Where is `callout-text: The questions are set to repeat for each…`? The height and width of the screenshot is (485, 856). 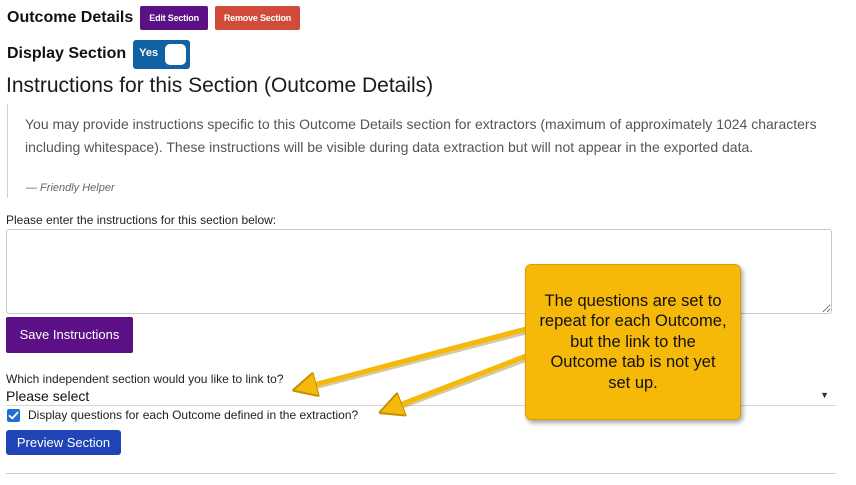
callout-text: The questions are set to repeat for each… is located at coordinates (633, 341).